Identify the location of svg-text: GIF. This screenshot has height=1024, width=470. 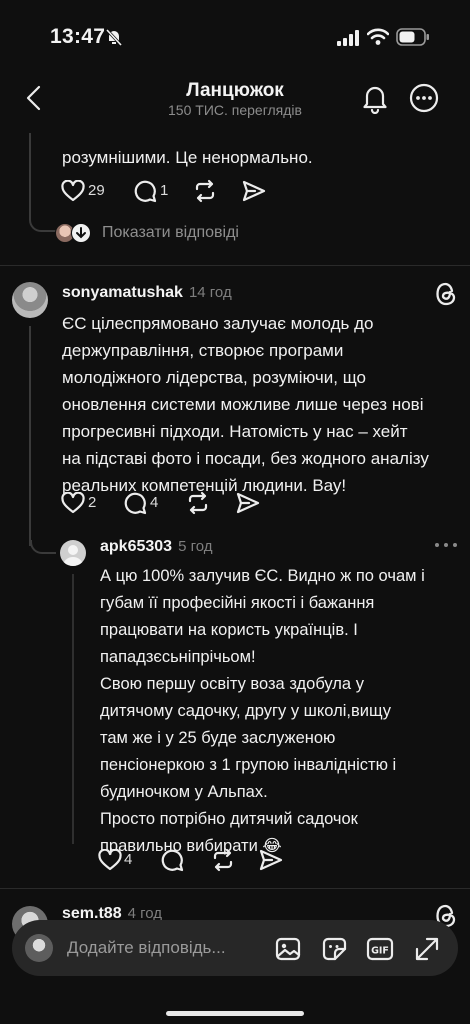
(380, 951).